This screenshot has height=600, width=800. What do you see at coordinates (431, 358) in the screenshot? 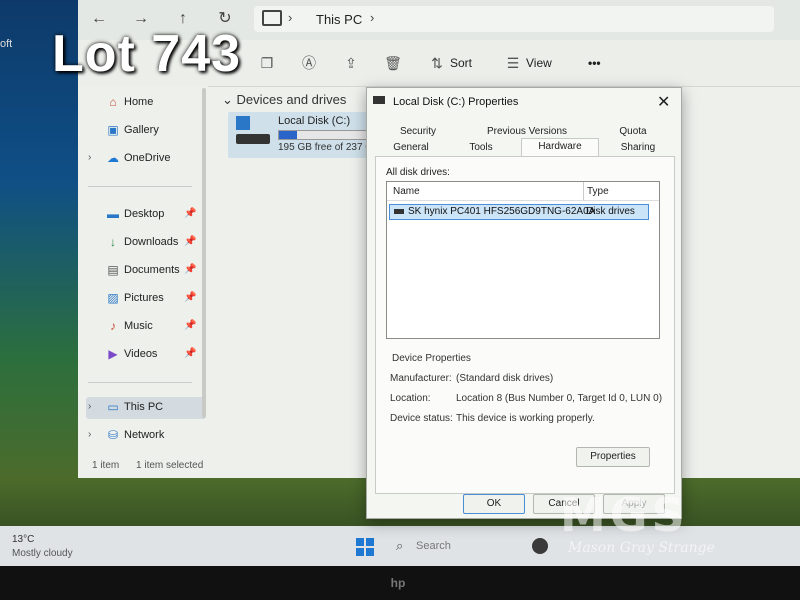
I see `device-properties-title: Device Properties` at bounding box center [431, 358].